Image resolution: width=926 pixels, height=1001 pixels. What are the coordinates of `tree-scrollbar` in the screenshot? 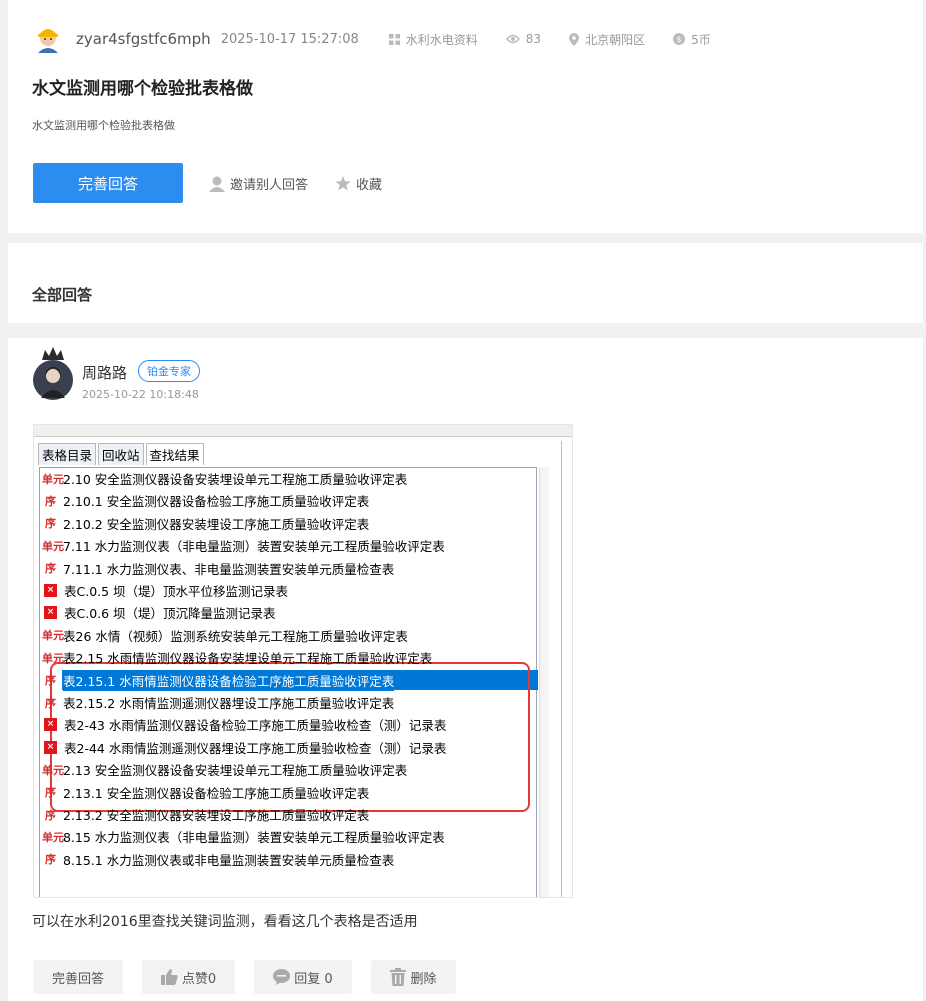 It's located at (544, 682).